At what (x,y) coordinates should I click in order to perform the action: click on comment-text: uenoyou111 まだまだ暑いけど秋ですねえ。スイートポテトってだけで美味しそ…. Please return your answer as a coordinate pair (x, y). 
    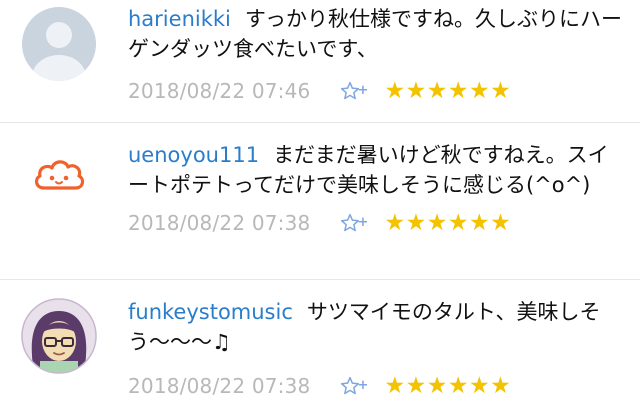
    Looking at the image, I should click on (377, 170).